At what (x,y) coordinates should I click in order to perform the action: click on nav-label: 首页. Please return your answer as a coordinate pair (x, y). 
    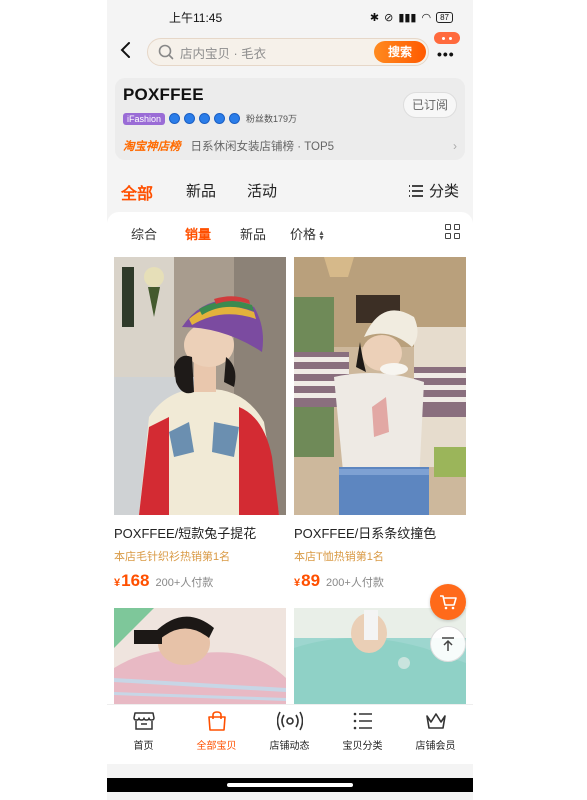
    Looking at the image, I should click on (143, 746).